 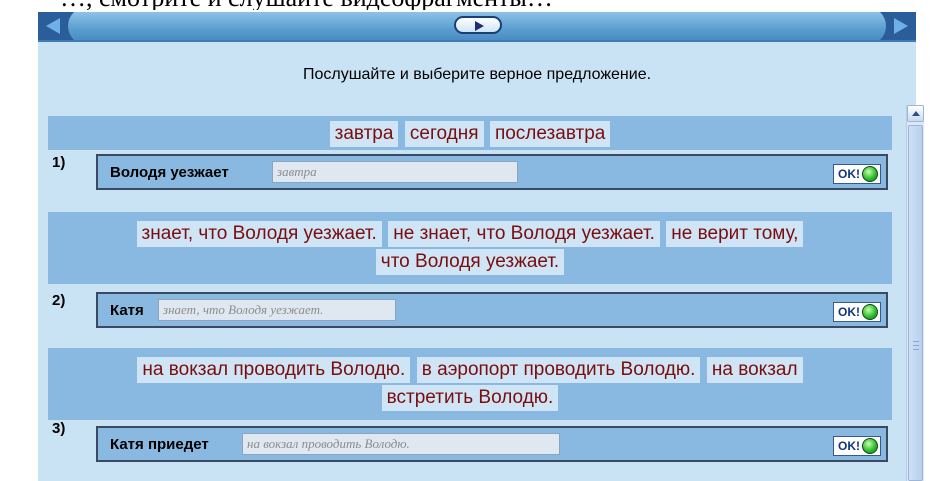 I want to click on prev-arrow-icon, so click(x=62, y=26).